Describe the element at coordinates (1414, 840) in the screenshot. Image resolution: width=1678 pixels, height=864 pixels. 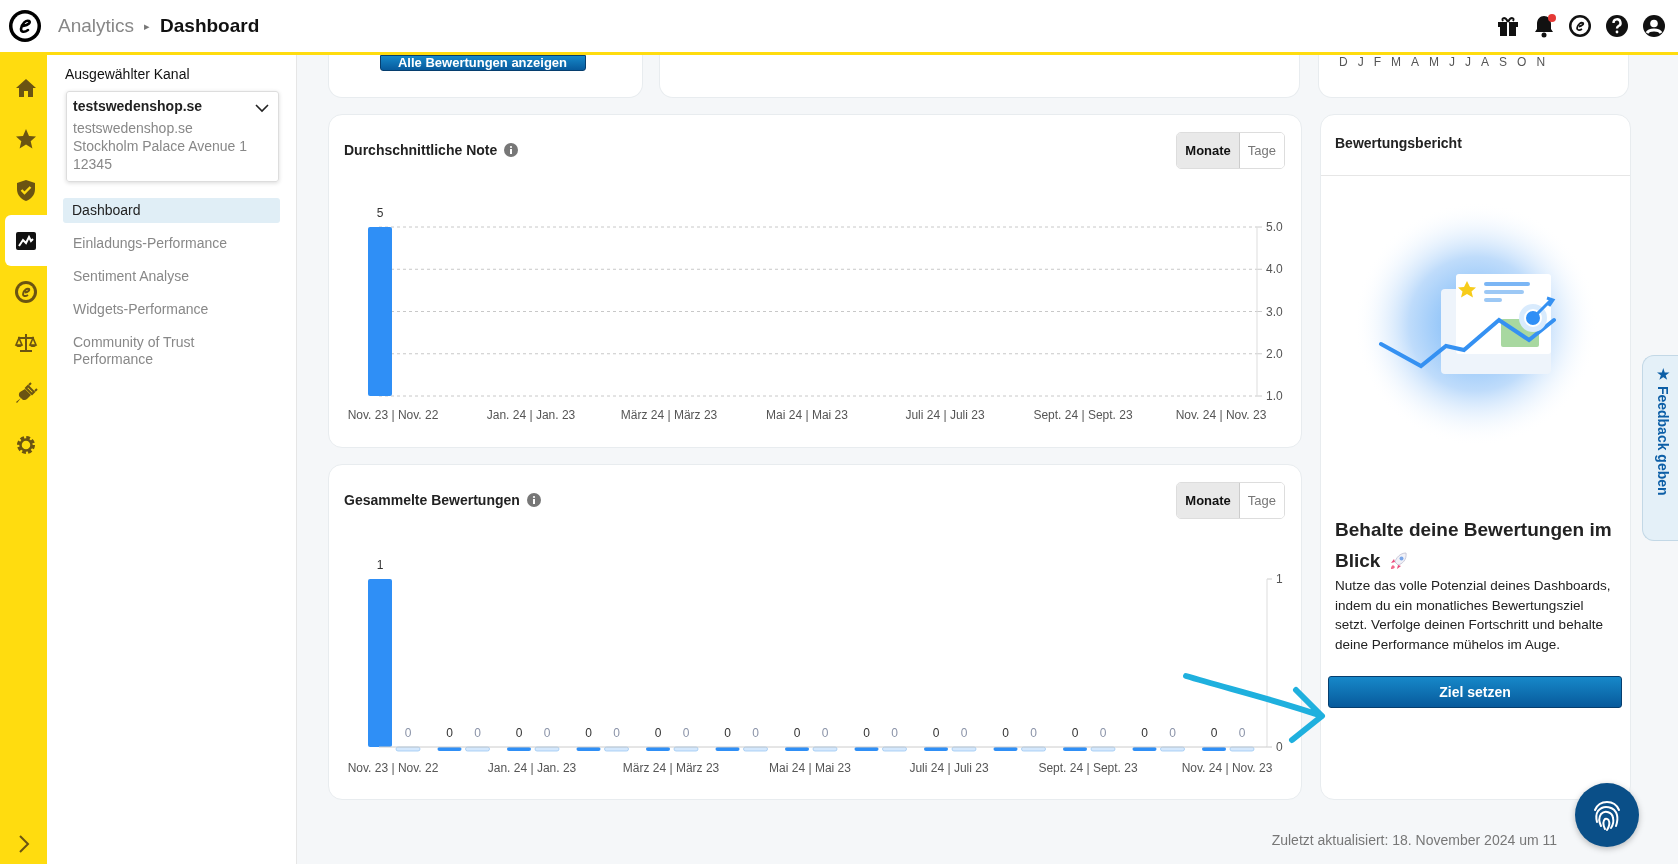
I see `last-updated-text: Zuletzt aktualisiert: 18. November 2024 um 11` at that location.